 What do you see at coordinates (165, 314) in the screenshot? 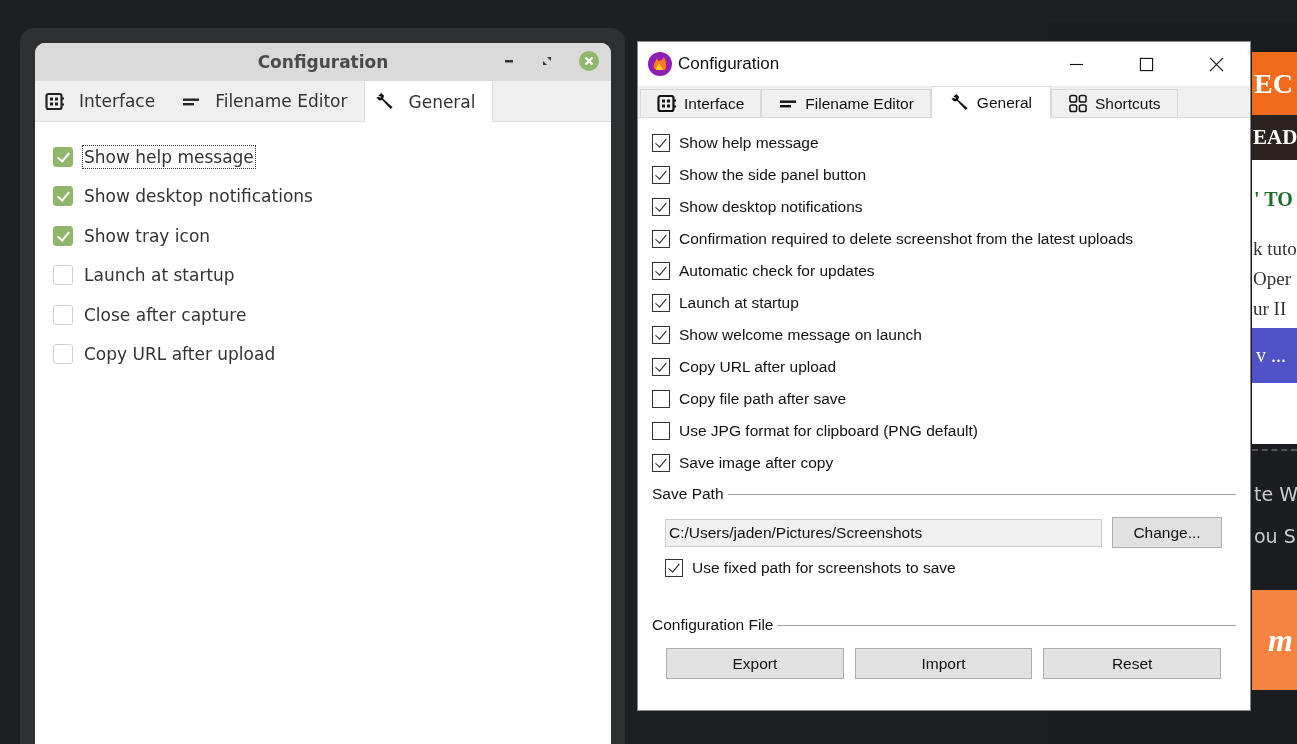
I see `checkbox-label: Close after capture` at bounding box center [165, 314].